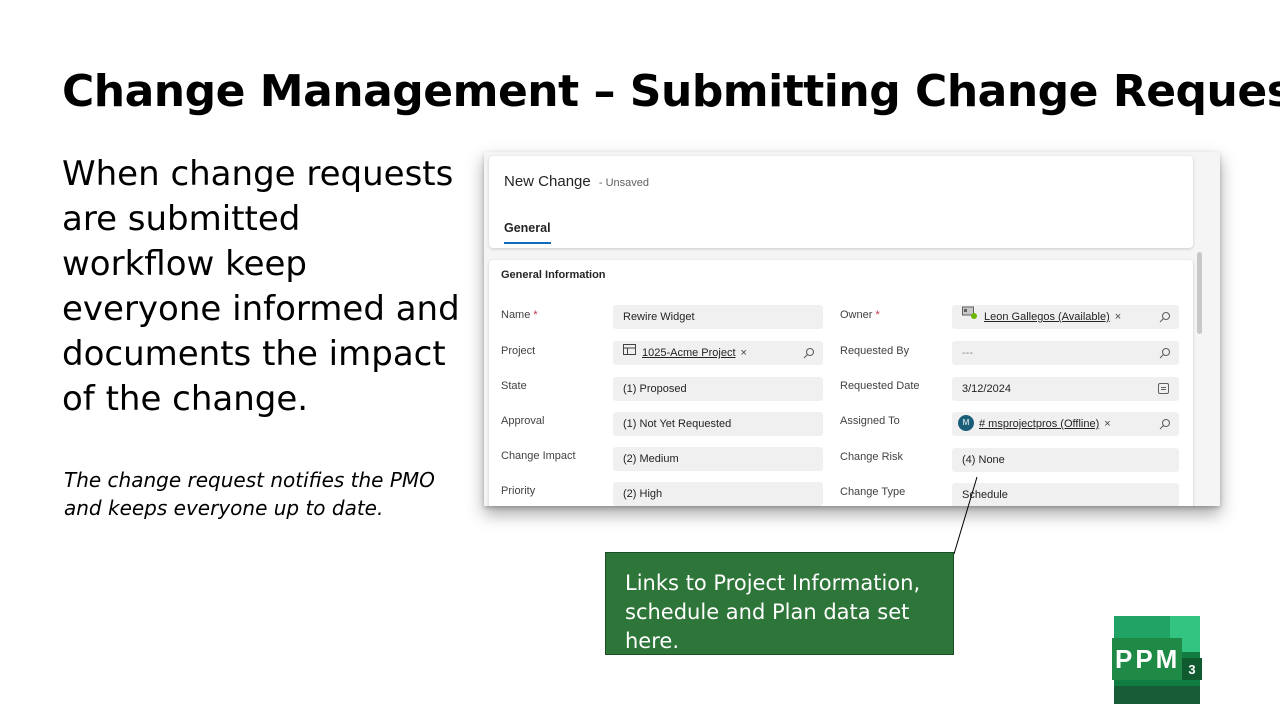  What do you see at coordinates (1191, 669) in the screenshot?
I see `svg-text: 3` at bounding box center [1191, 669].